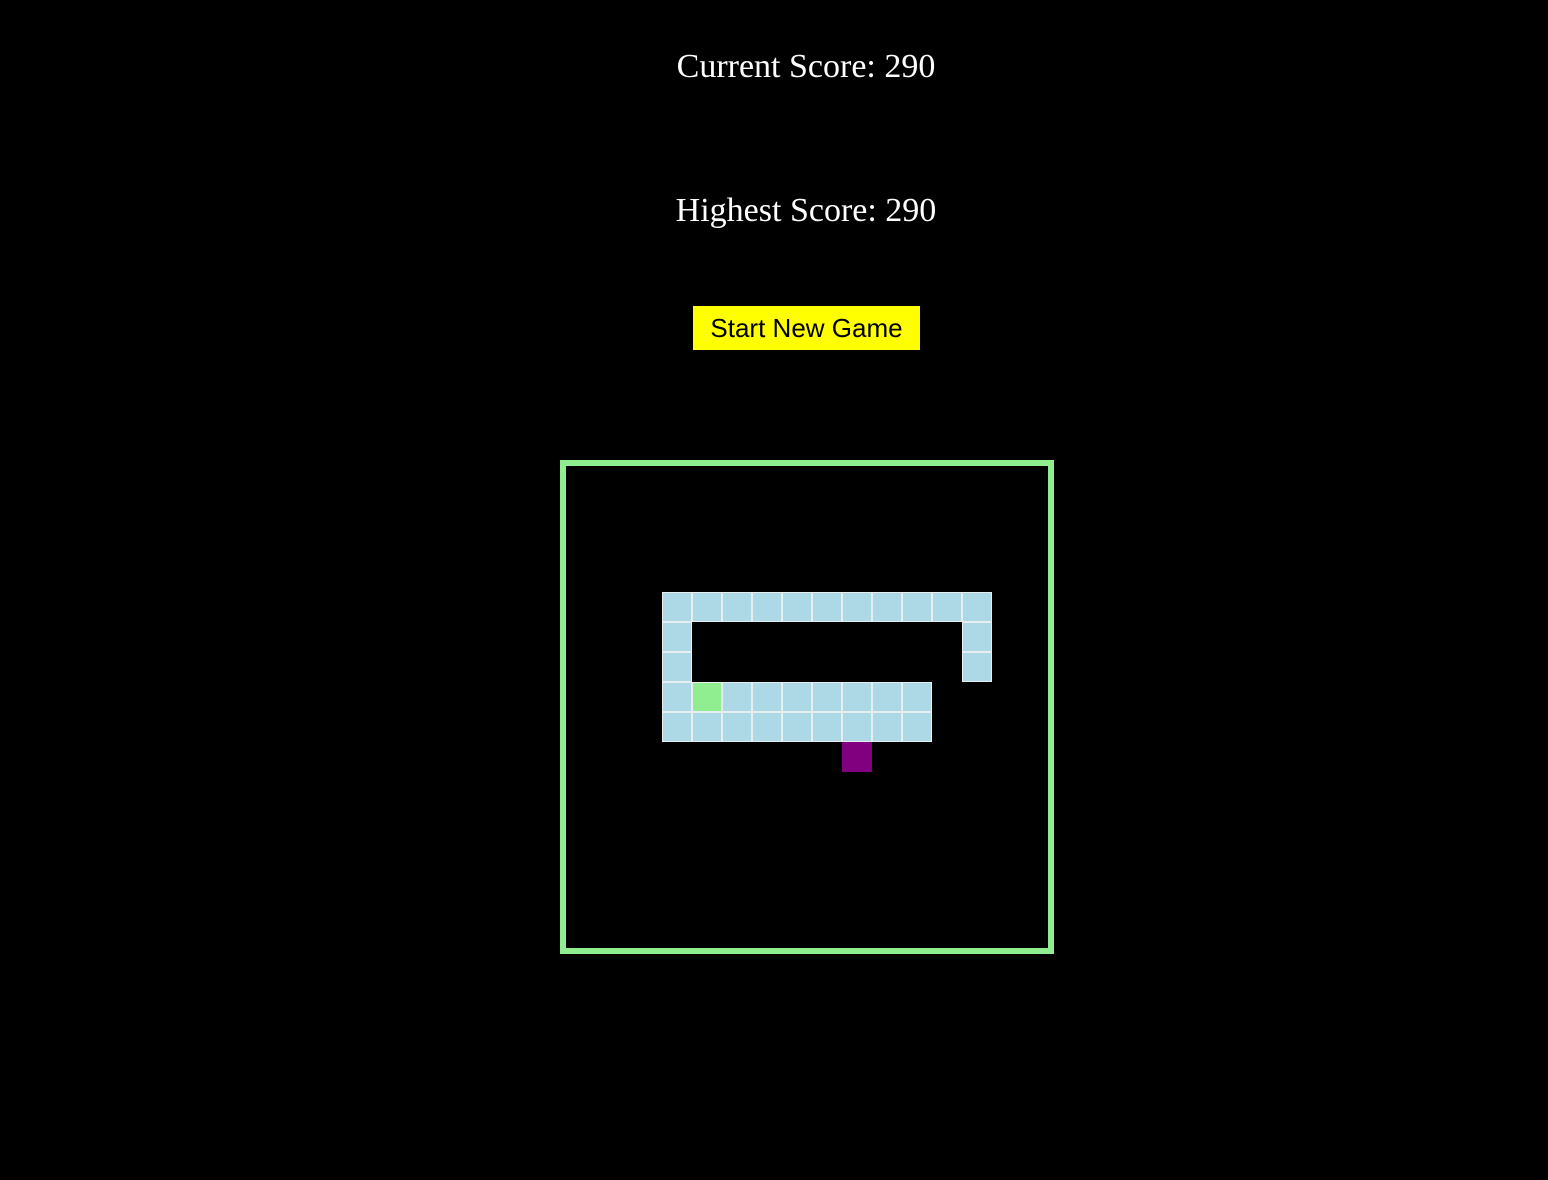 The image size is (1548, 1180). I want to click on snake-head, so click(707, 697).